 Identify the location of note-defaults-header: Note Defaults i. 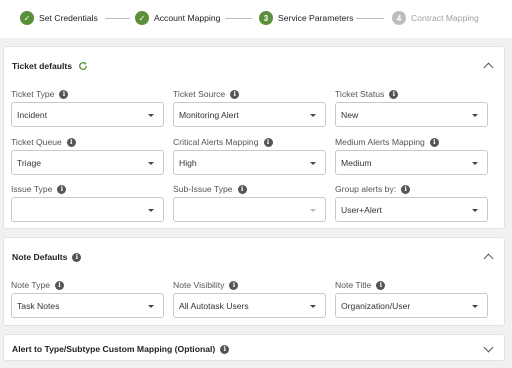
(47, 257).